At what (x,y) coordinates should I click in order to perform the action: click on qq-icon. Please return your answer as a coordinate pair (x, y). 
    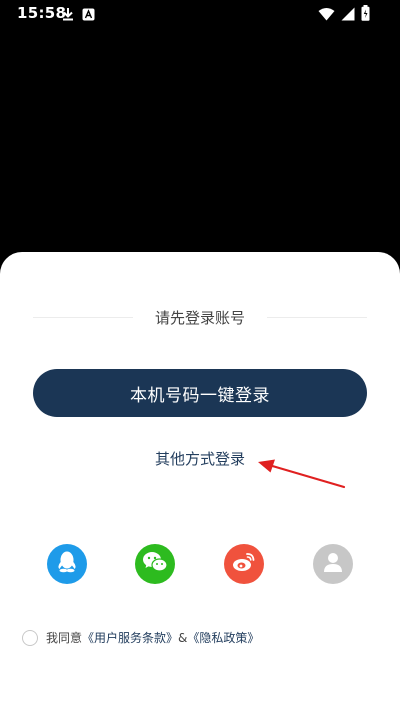
    Looking at the image, I should click on (67, 564).